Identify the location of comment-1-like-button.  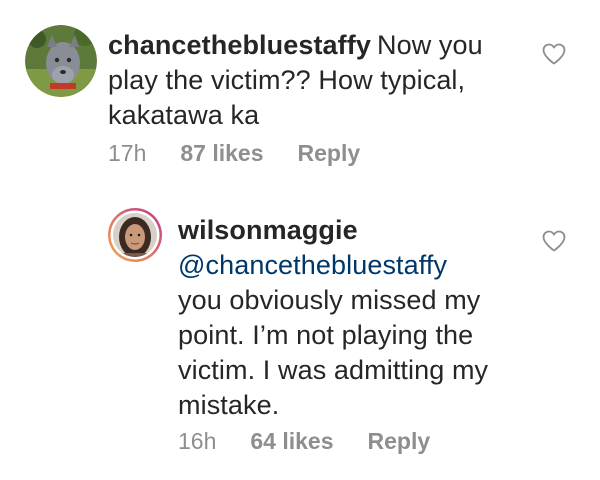
(554, 54).